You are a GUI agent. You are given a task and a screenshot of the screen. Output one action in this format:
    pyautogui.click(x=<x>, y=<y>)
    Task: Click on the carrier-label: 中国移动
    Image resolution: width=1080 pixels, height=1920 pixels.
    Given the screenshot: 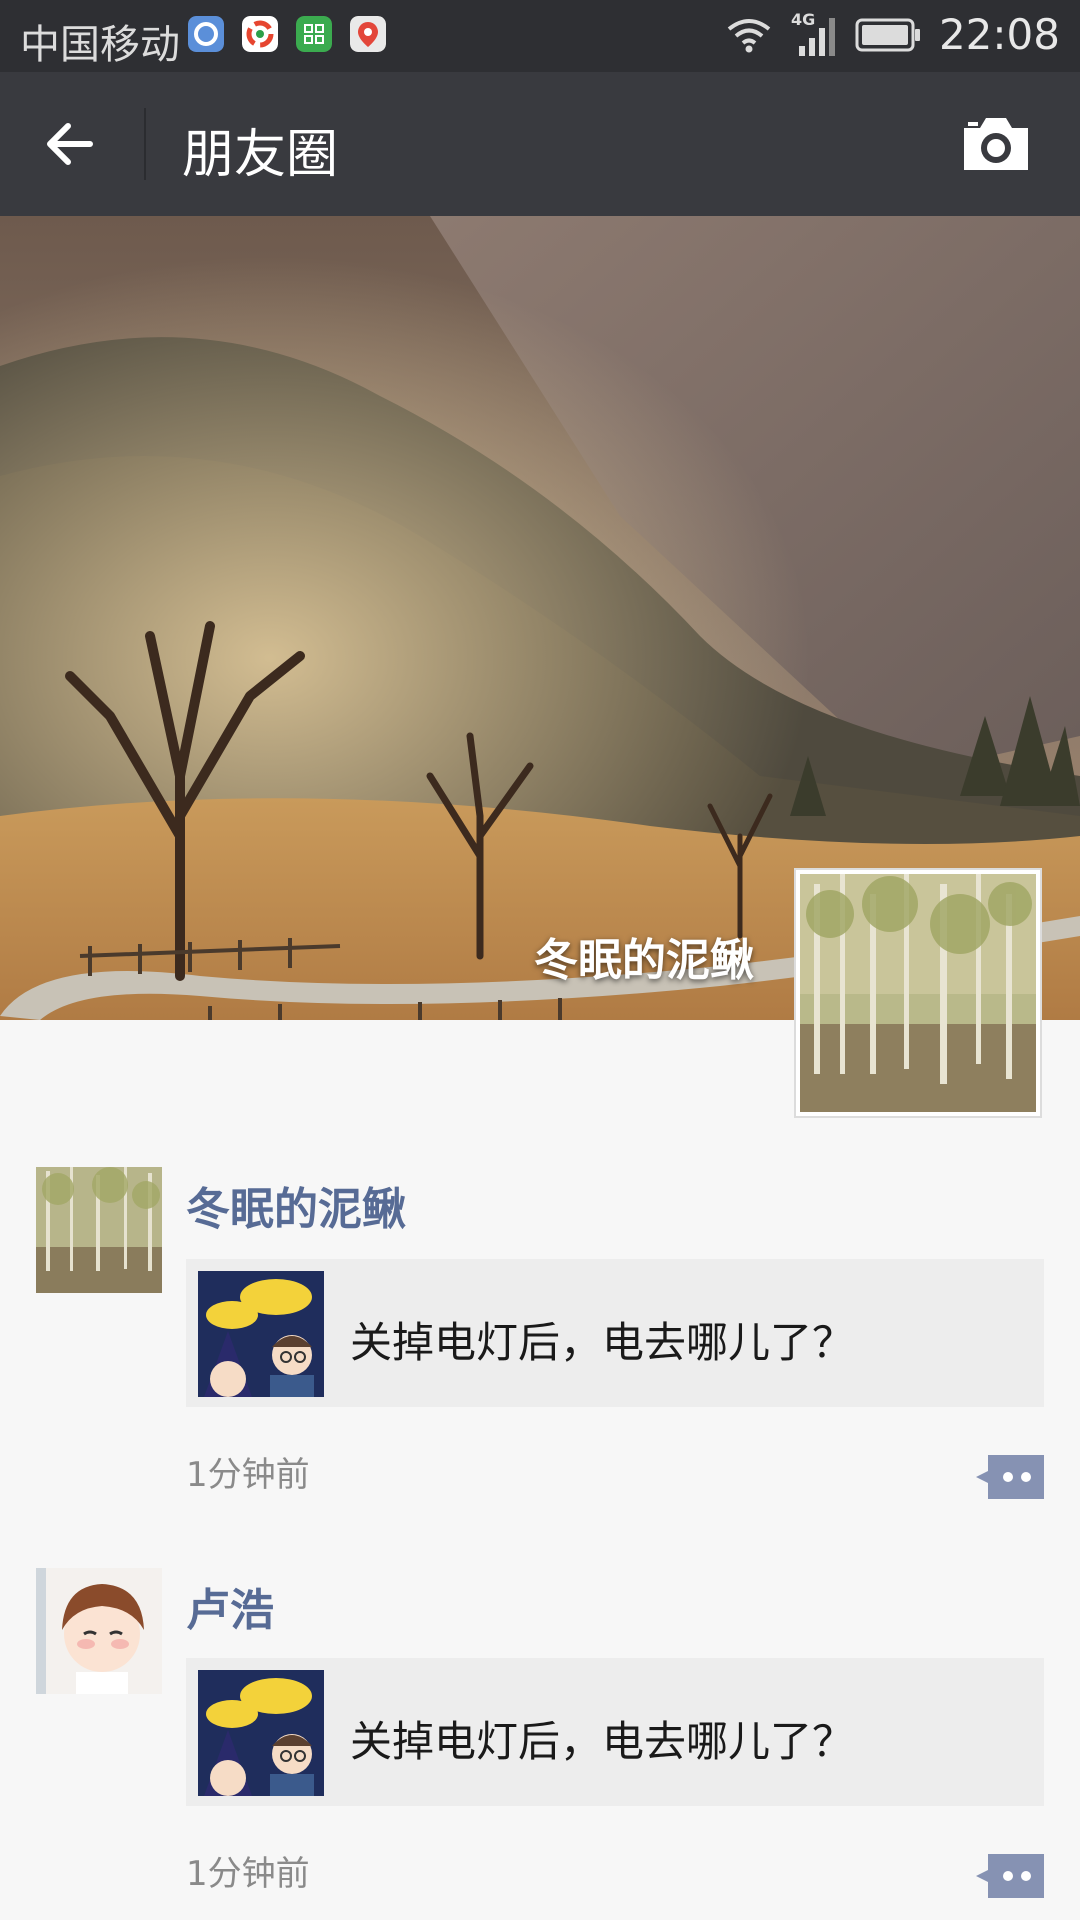 What is the action you would take?
    pyautogui.click(x=100, y=45)
    